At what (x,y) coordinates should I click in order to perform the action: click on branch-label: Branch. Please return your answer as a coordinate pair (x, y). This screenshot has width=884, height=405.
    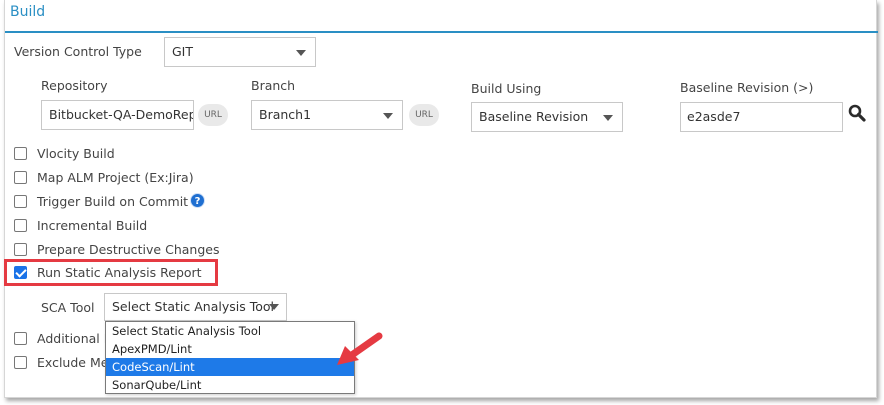
    Looking at the image, I should click on (273, 85).